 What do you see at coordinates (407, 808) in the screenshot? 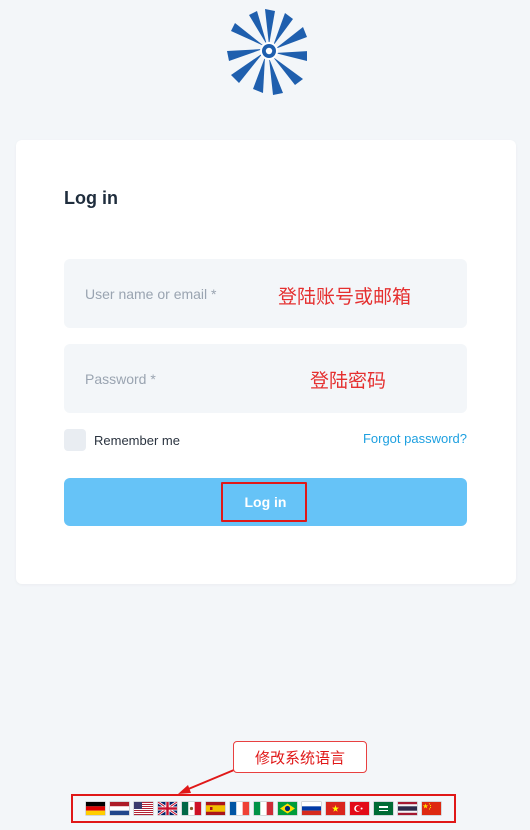
I see `flag-th-icon` at bounding box center [407, 808].